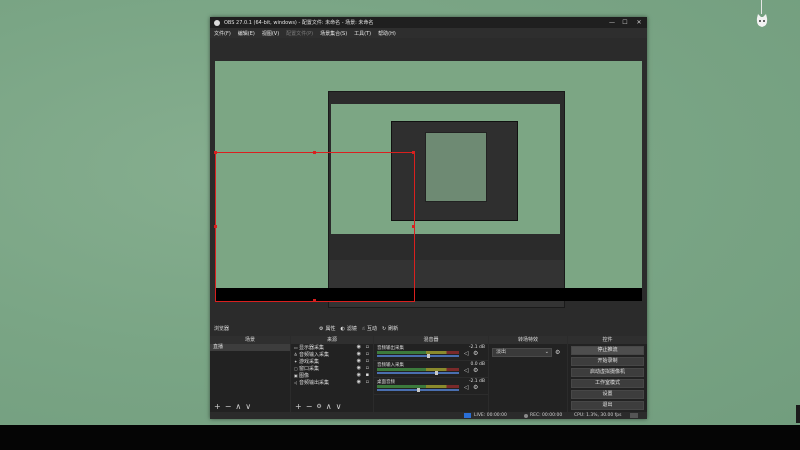  I want to click on cat-pendant-icon, so click(762, 21).